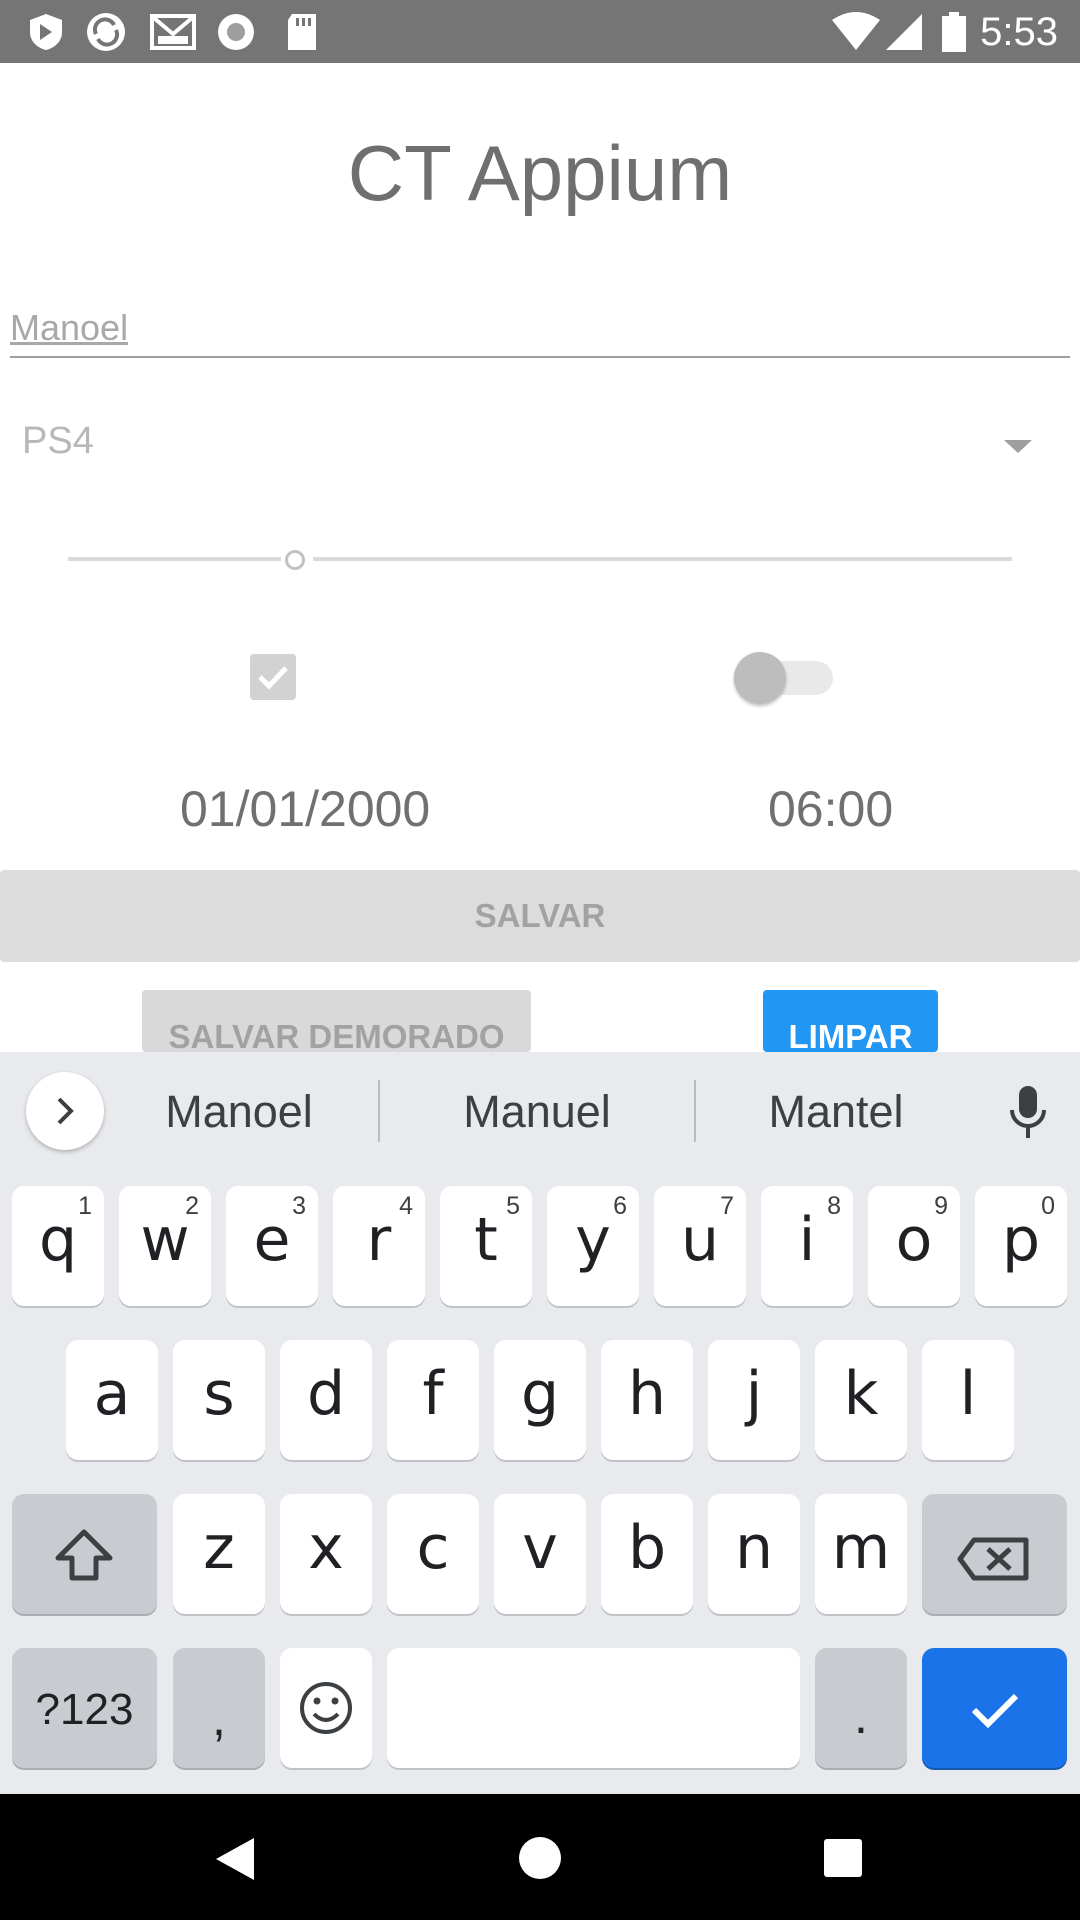  What do you see at coordinates (58, 1246) in the screenshot?
I see `key-q: q1` at bounding box center [58, 1246].